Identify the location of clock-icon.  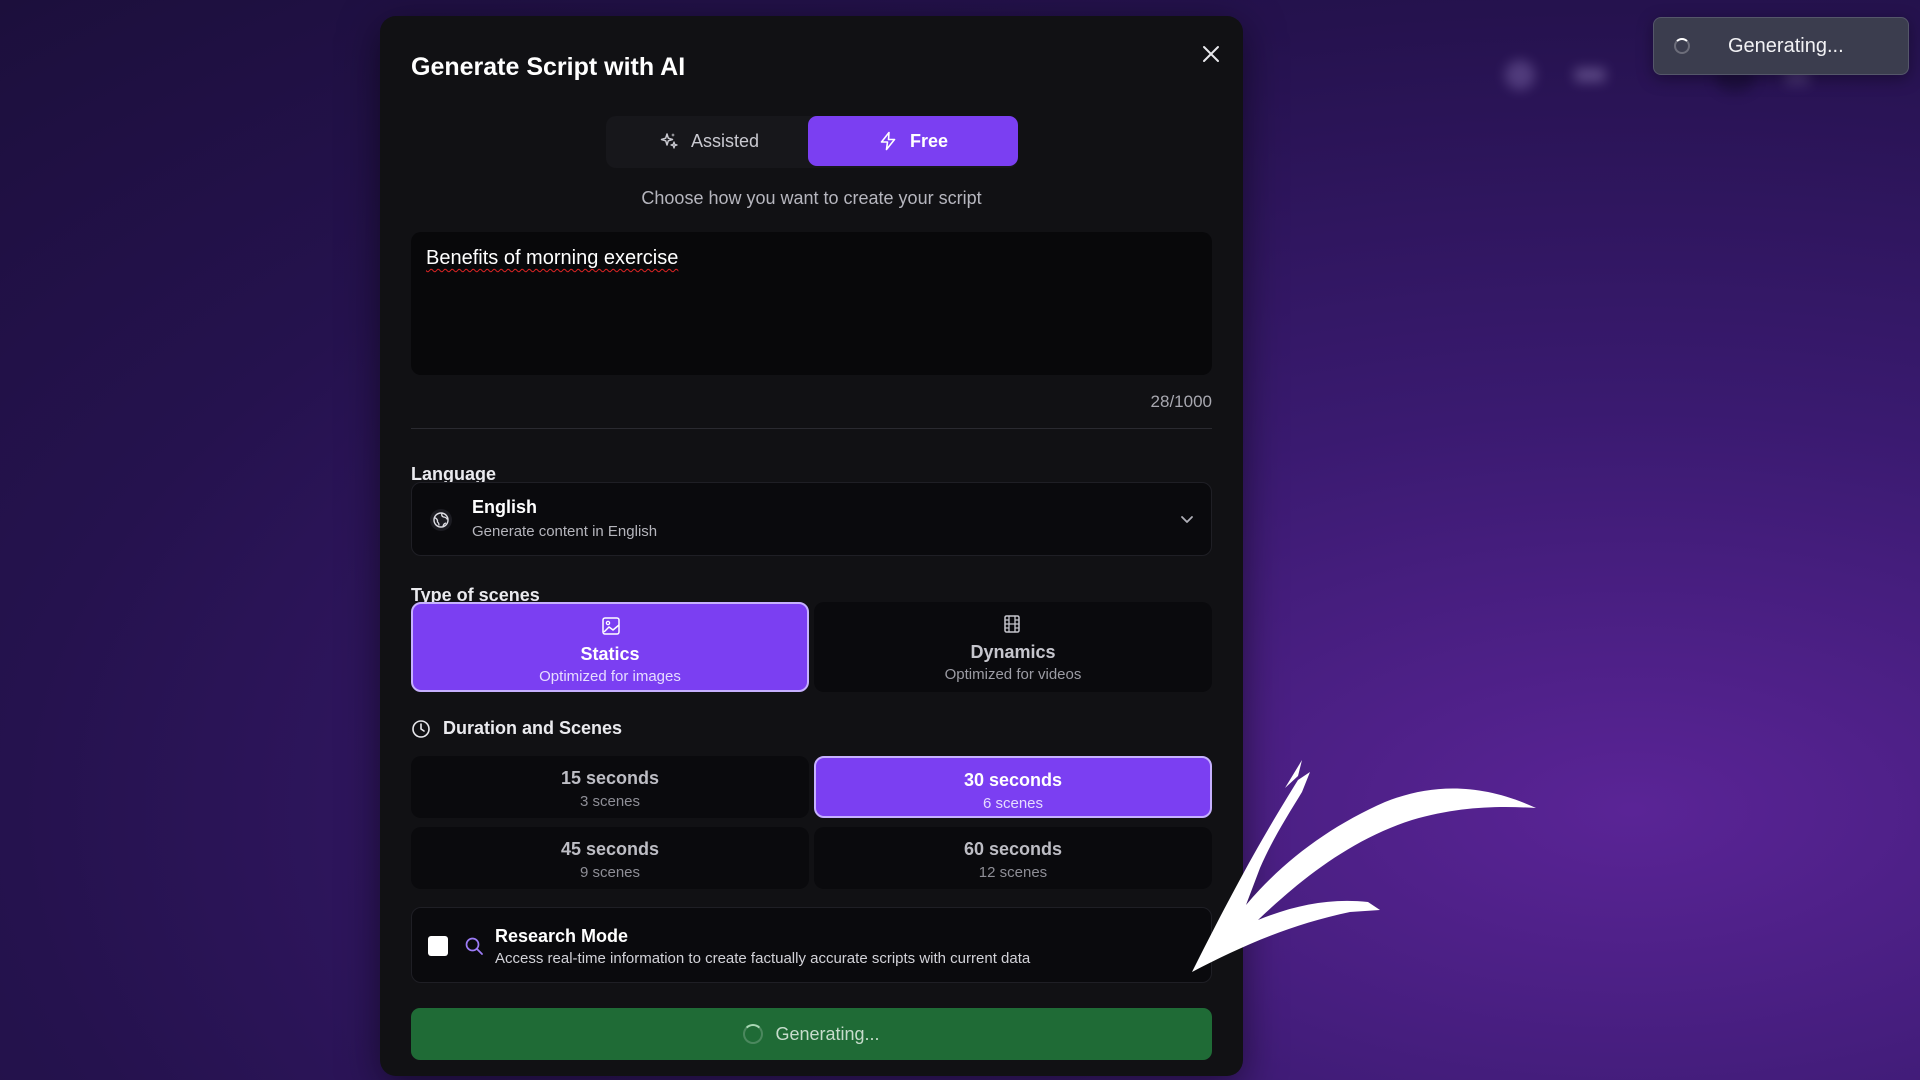
(421, 728).